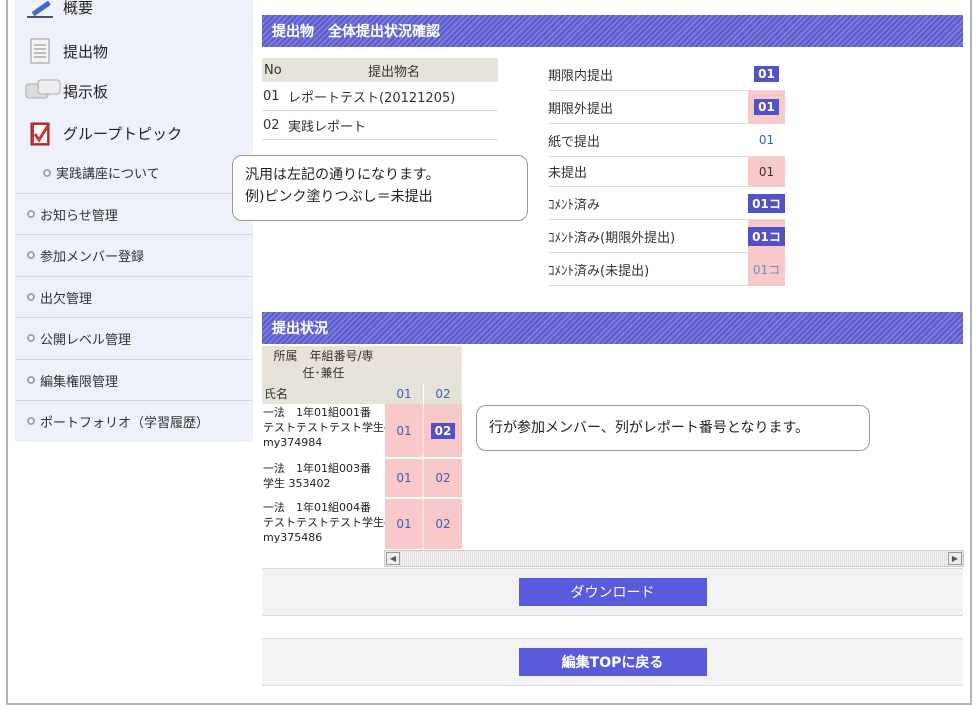  I want to click on member-line: 一法 1年01組004番, so click(317, 507).